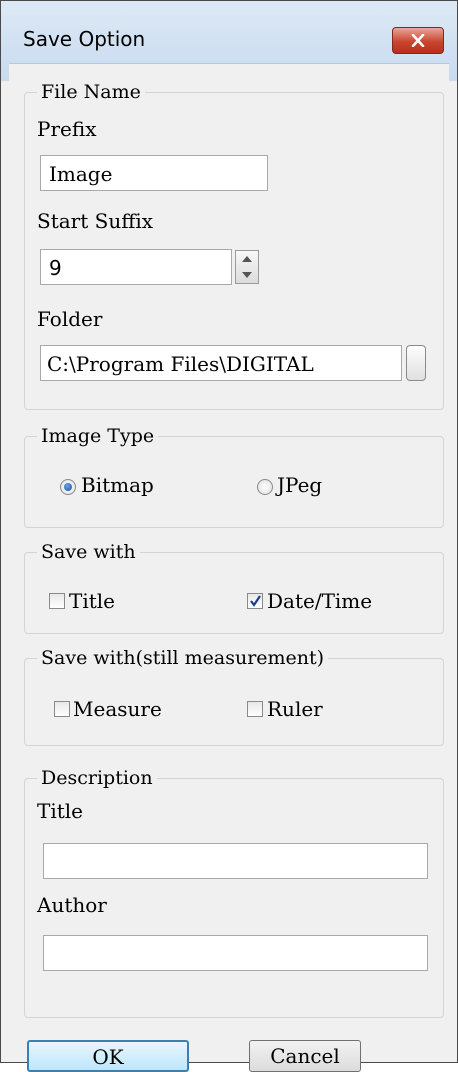  Describe the element at coordinates (68, 487) in the screenshot. I see `bitmap-radio` at that location.